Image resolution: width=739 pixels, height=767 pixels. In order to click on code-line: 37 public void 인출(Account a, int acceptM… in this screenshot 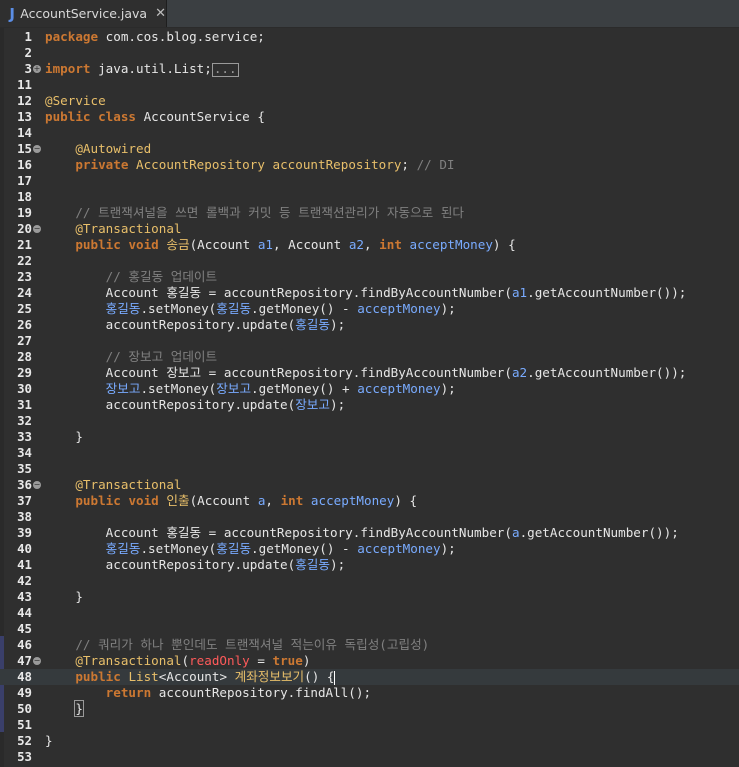, I will do `click(369, 501)`.